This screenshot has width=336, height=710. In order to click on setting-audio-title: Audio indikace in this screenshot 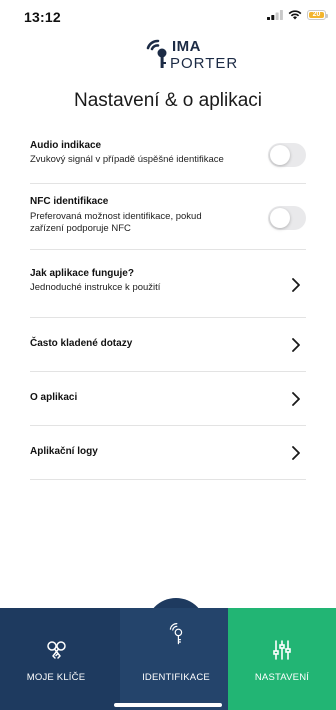, I will do `click(66, 145)`.